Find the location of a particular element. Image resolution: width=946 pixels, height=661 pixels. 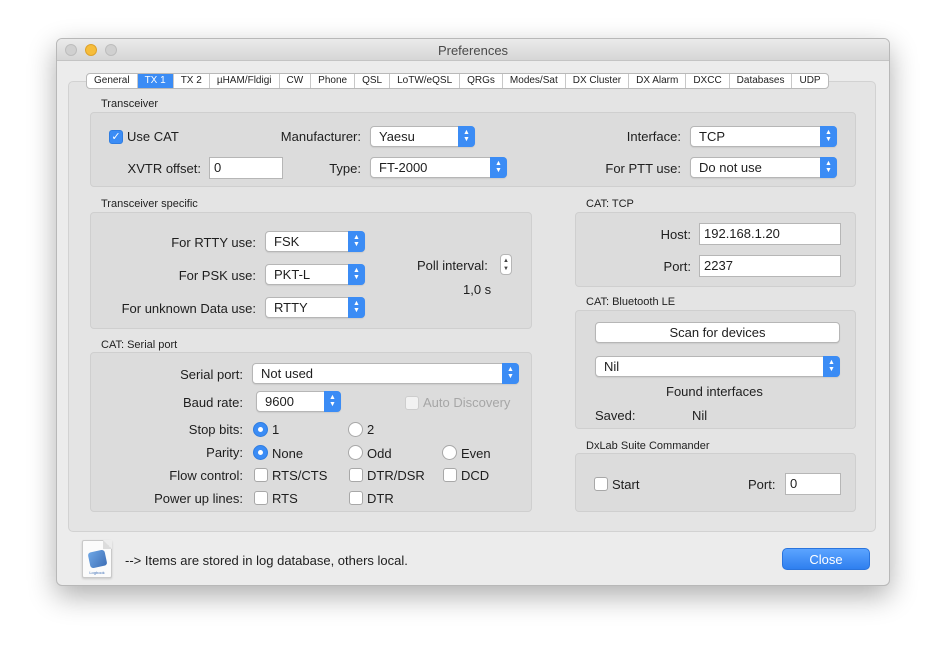

dxlab-start-checkbox is located at coordinates (601, 484).